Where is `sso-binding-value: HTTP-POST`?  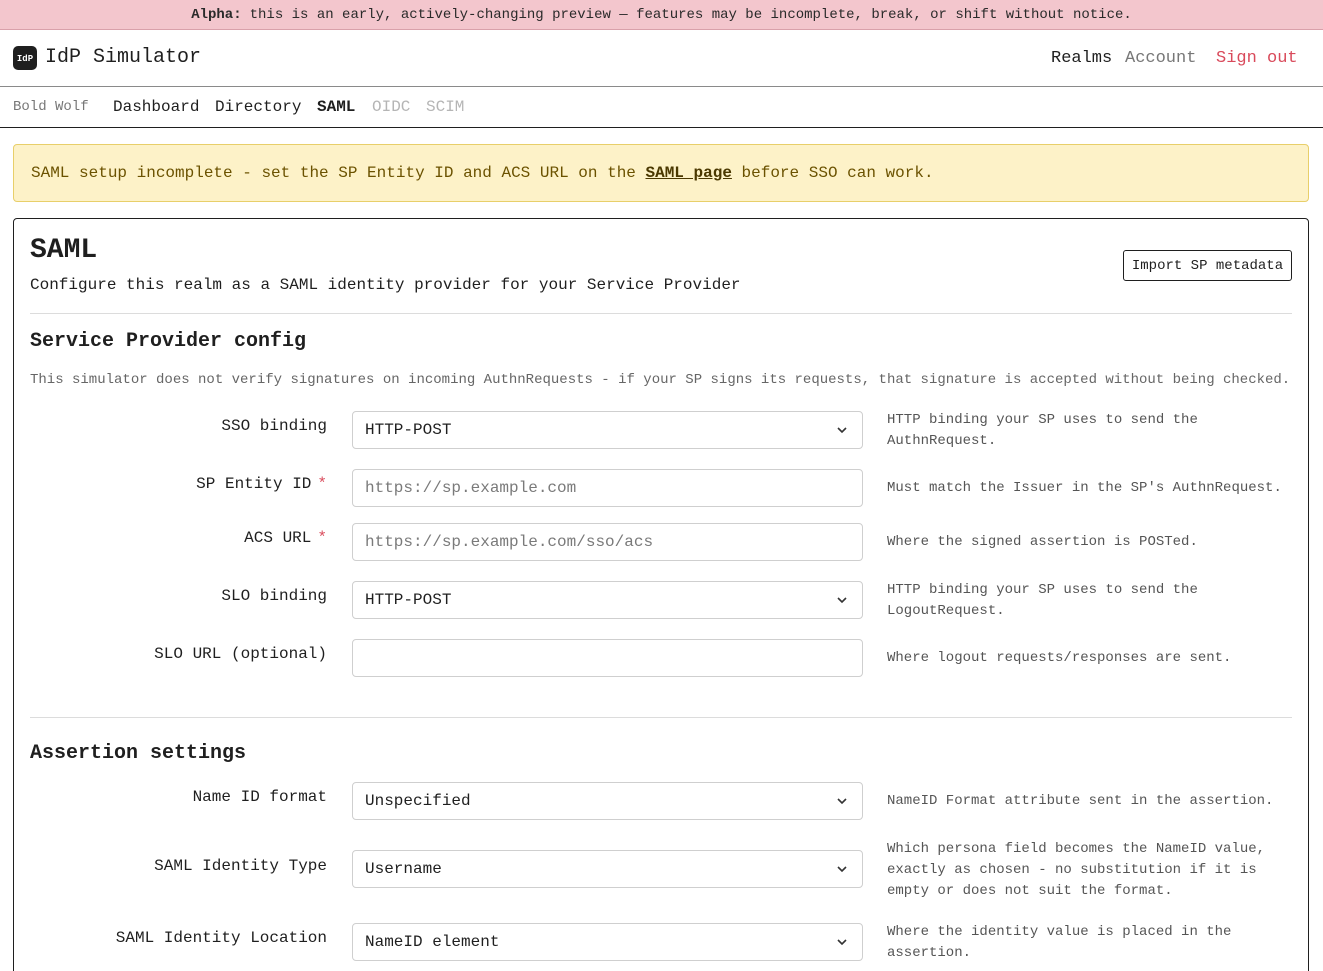
sso-binding-value: HTTP-POST is located at coordinates (408, 430).